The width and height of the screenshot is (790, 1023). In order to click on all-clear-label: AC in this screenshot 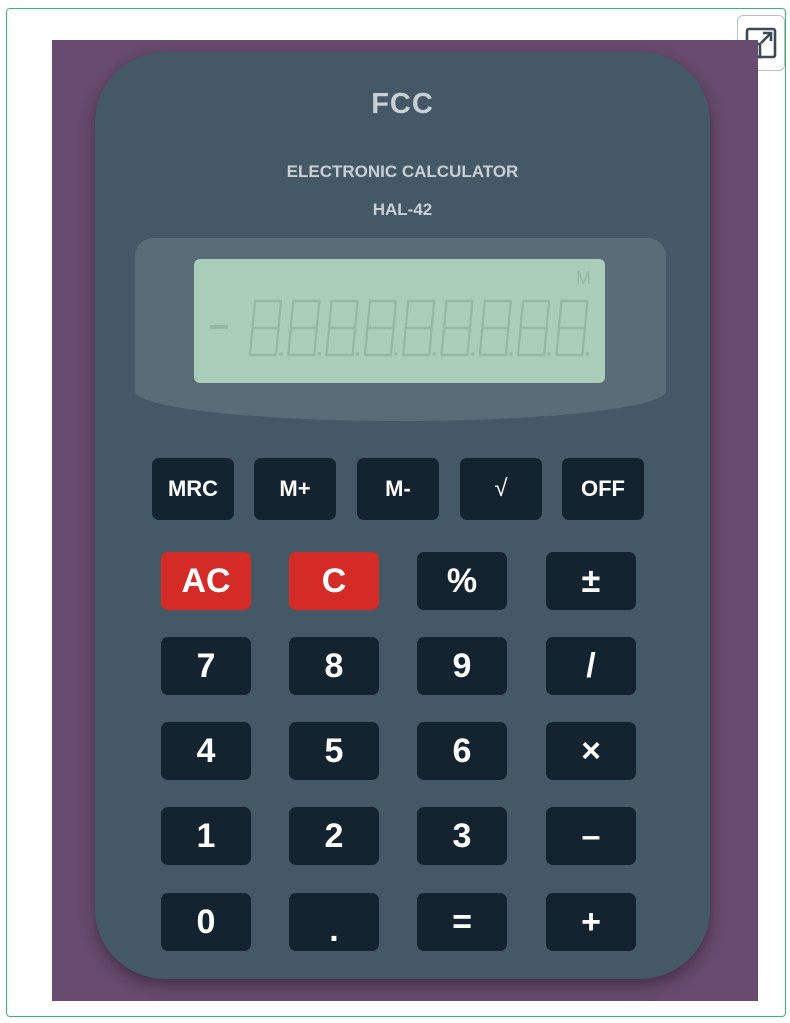, I will do `click(206, 580)`.